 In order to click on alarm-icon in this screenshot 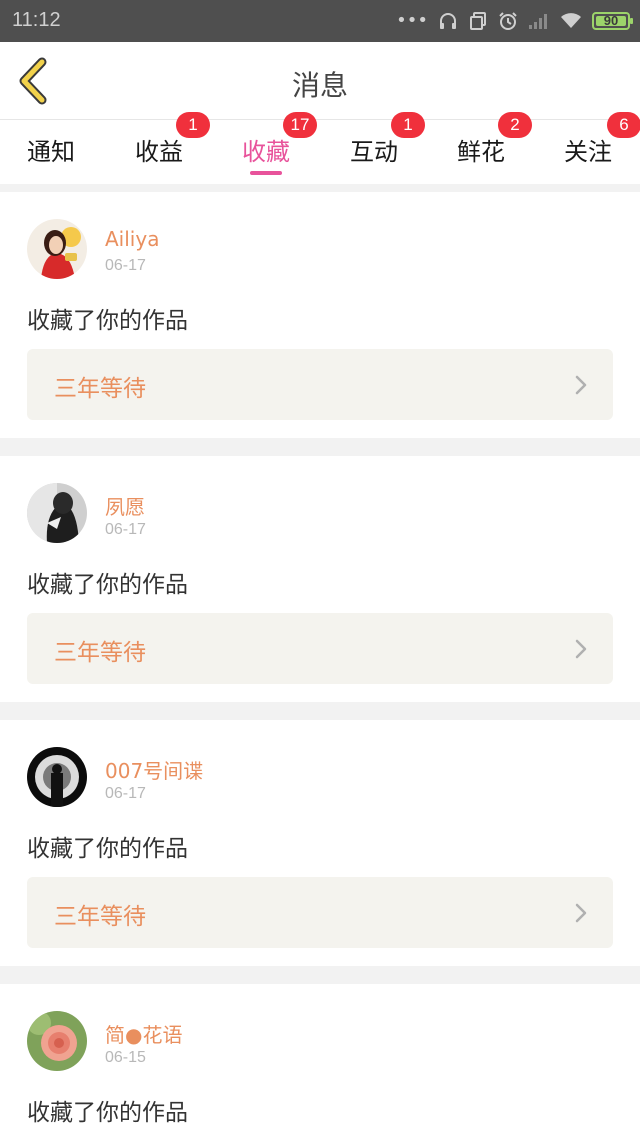, I will do `click(508, 21)`.